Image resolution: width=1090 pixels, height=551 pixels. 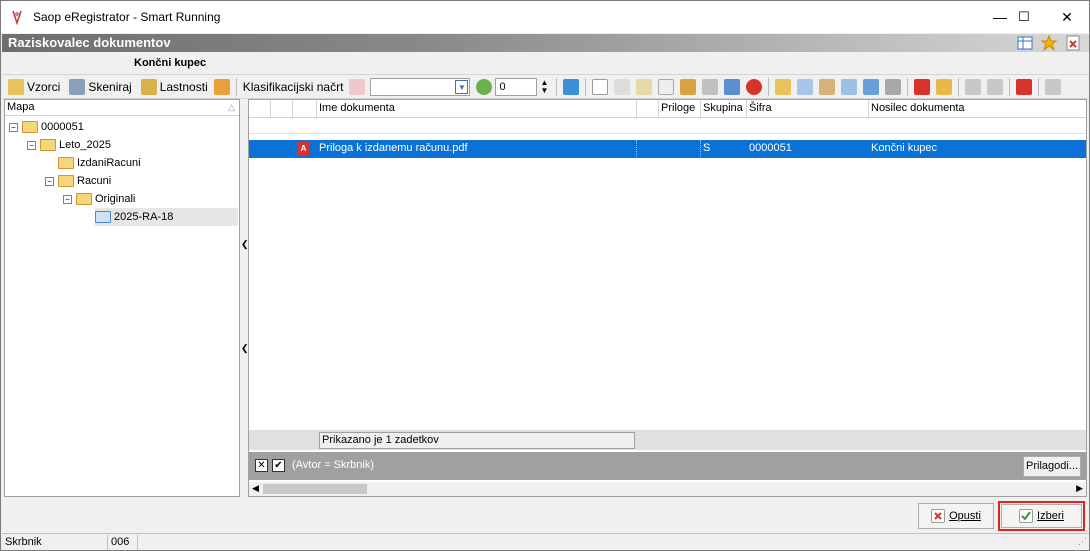 I want to click on lastnosti-button: Lastnosti, so click(x=173, y=87).